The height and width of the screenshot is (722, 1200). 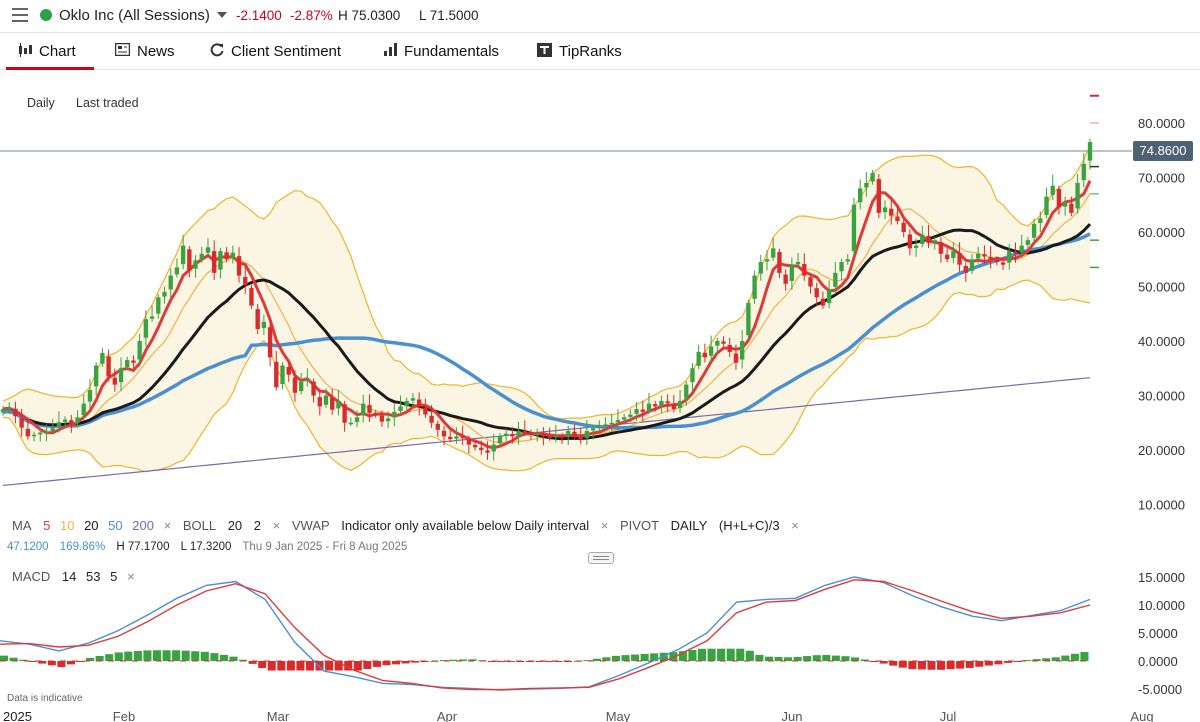 What do you see at coordinates (168, 525) in the screenshot?
I see `close-ma-icon: ×` at bounding box center [168, 525].